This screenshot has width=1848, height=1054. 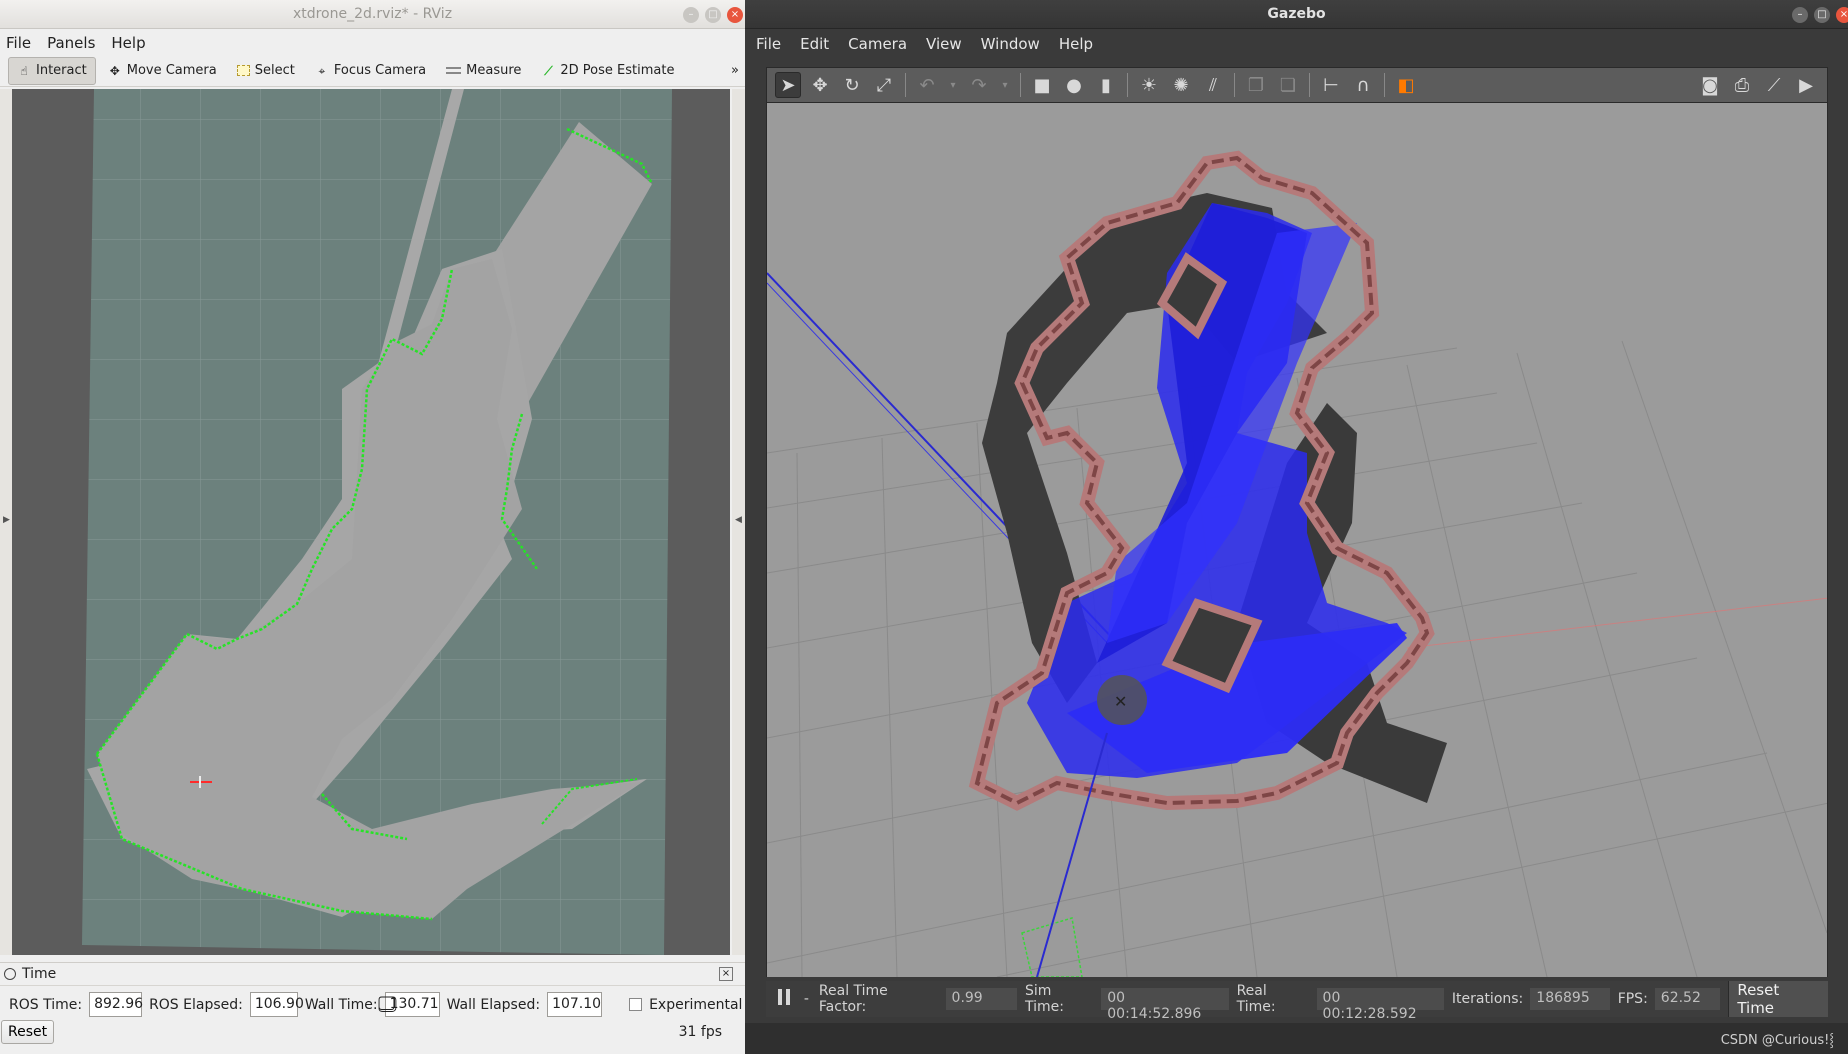 I want to click on directional-light-icon: ⫽, so click(x=1213, y=85).